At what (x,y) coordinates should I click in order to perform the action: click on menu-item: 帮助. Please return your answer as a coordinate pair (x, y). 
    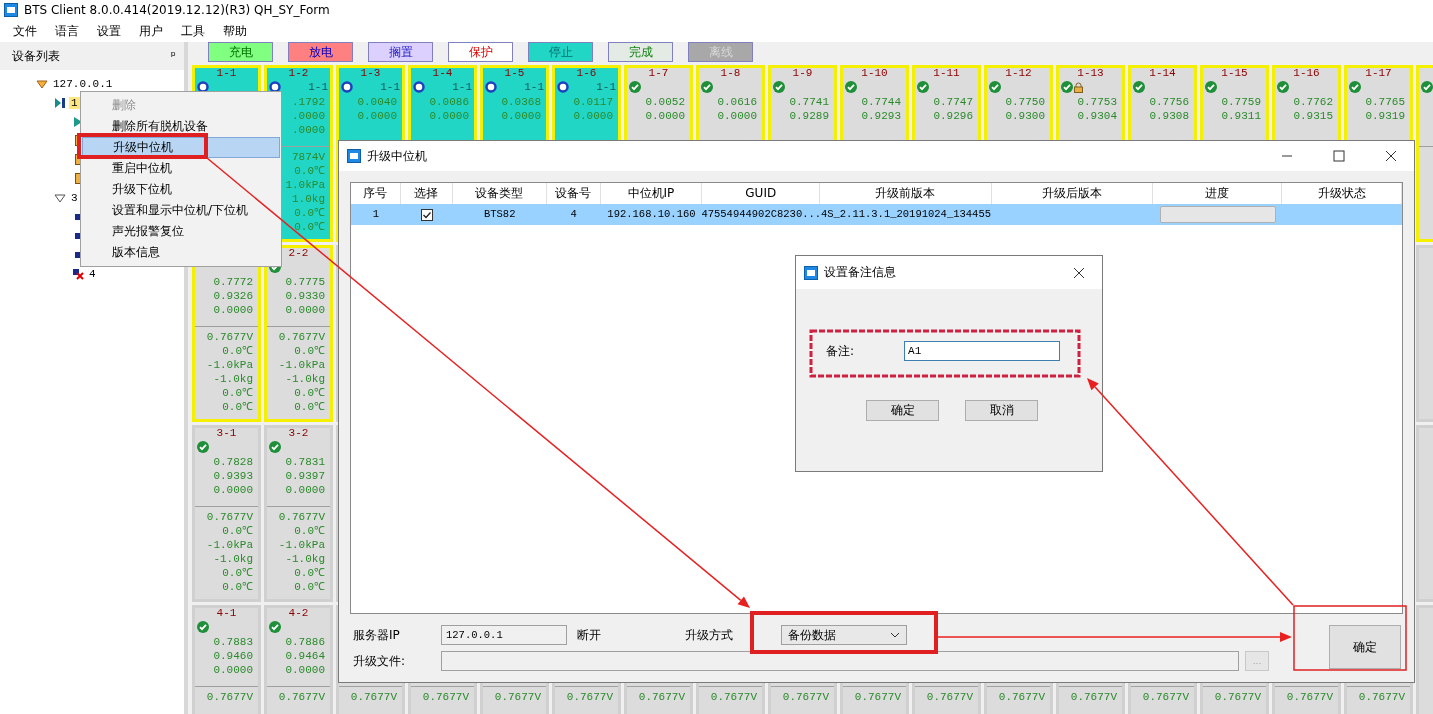
    Looking at the image, I should click on (235, 31).